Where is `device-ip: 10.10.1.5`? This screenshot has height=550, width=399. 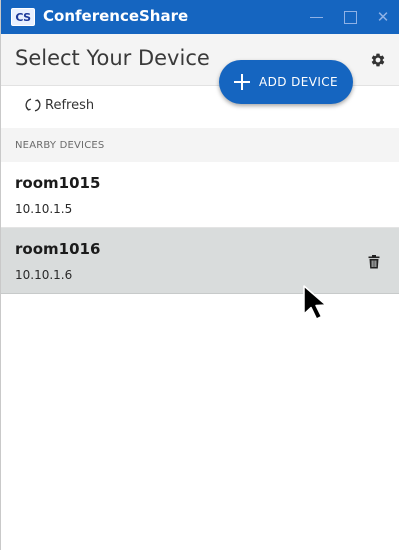
device-ip: 10.10.1.5 is located at coordinates (44, 209).